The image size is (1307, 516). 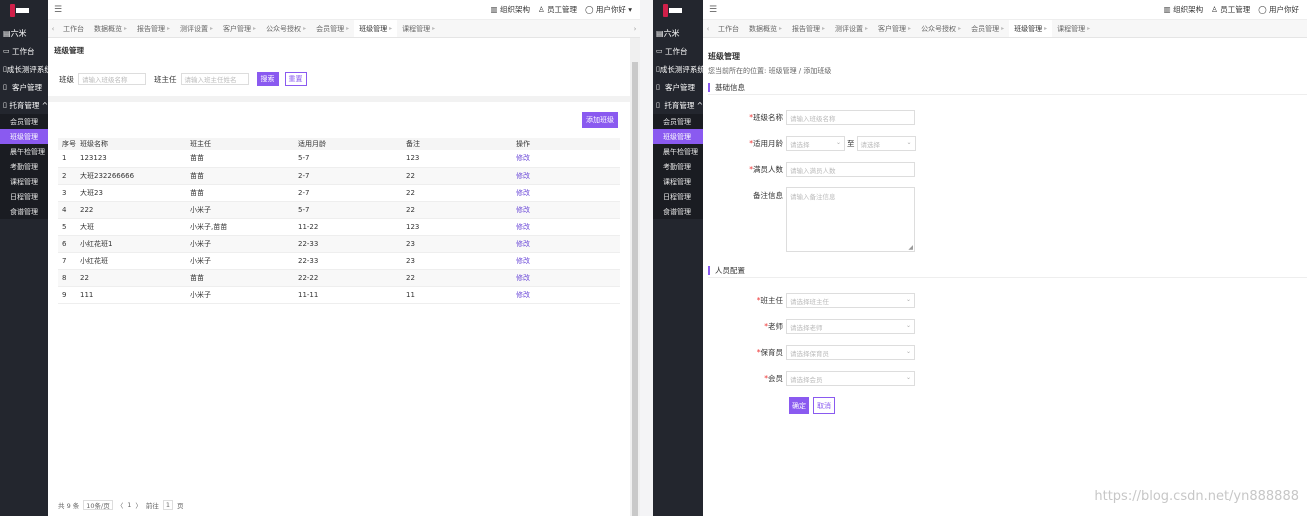 I want to click on tab-wechat: 公众号授权 ▸, so click(x=286, y=28).